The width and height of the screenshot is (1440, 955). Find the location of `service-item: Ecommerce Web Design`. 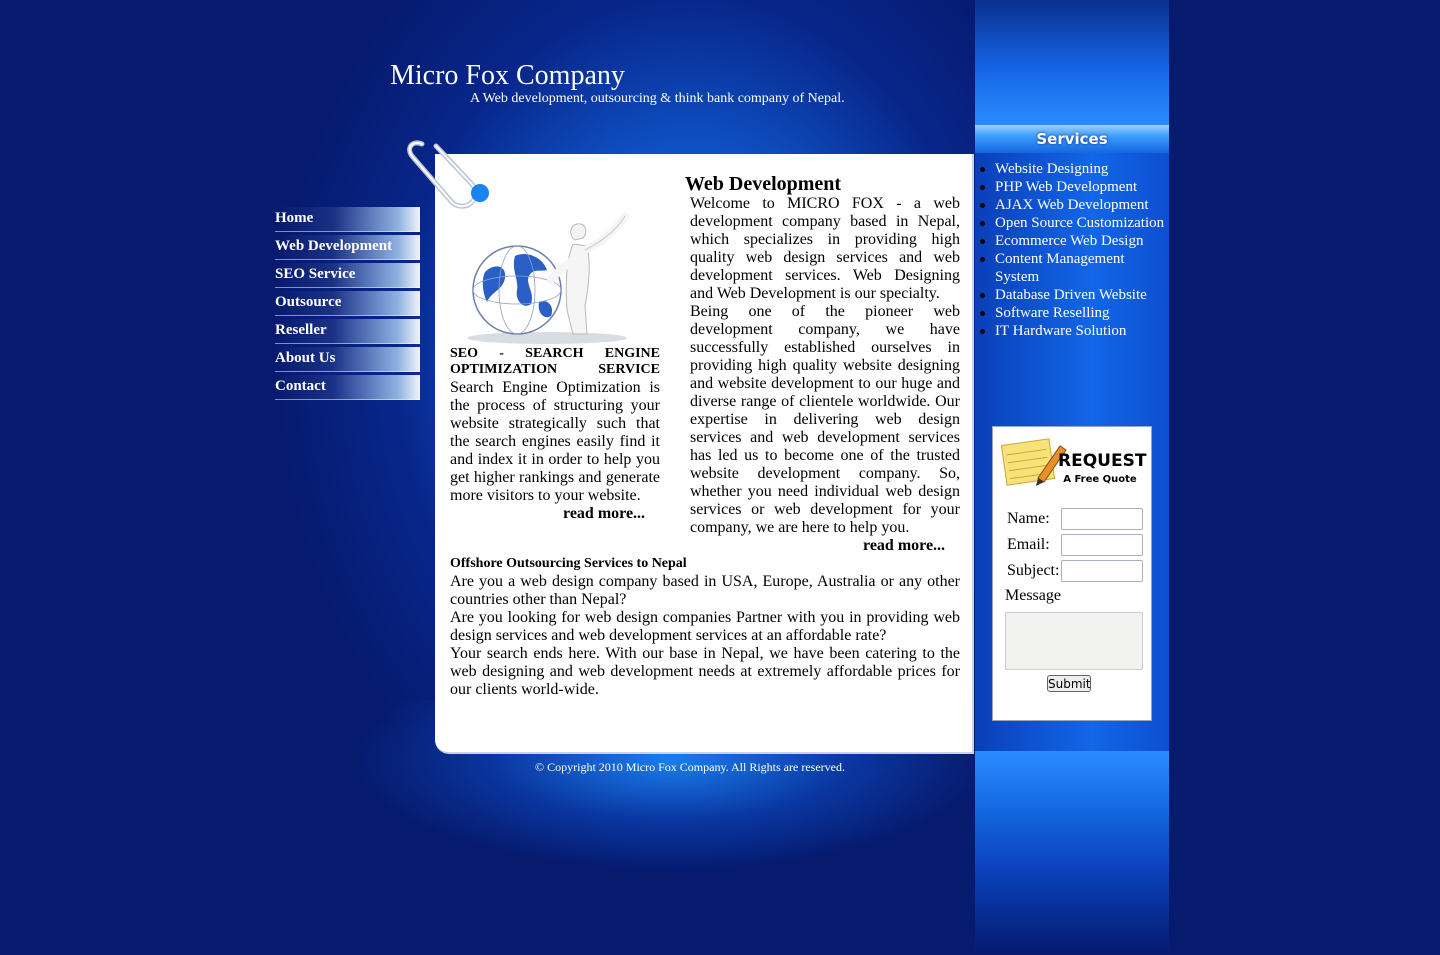

service-item: Ecommerce Web Design is located at coordinates (1072, 241).